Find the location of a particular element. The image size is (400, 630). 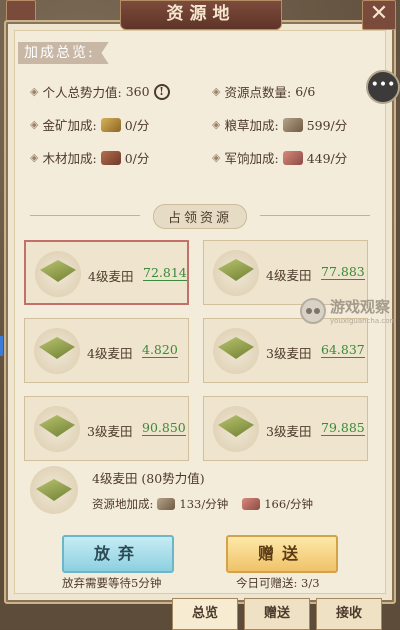

resource-card: 3级麦田 90.850 is located at coordinates (106, 428).